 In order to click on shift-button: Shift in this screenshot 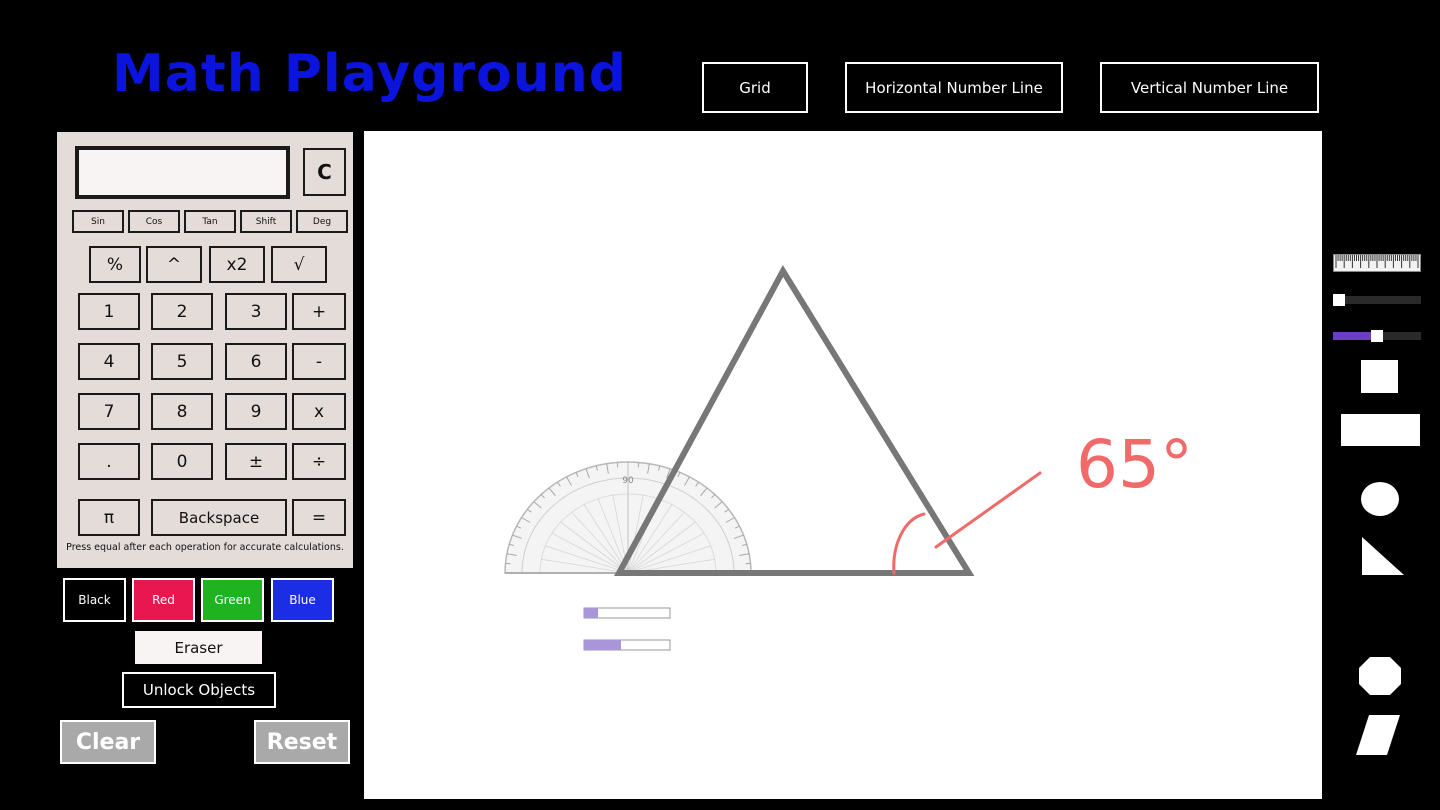, I will do `click(266, 221)`.